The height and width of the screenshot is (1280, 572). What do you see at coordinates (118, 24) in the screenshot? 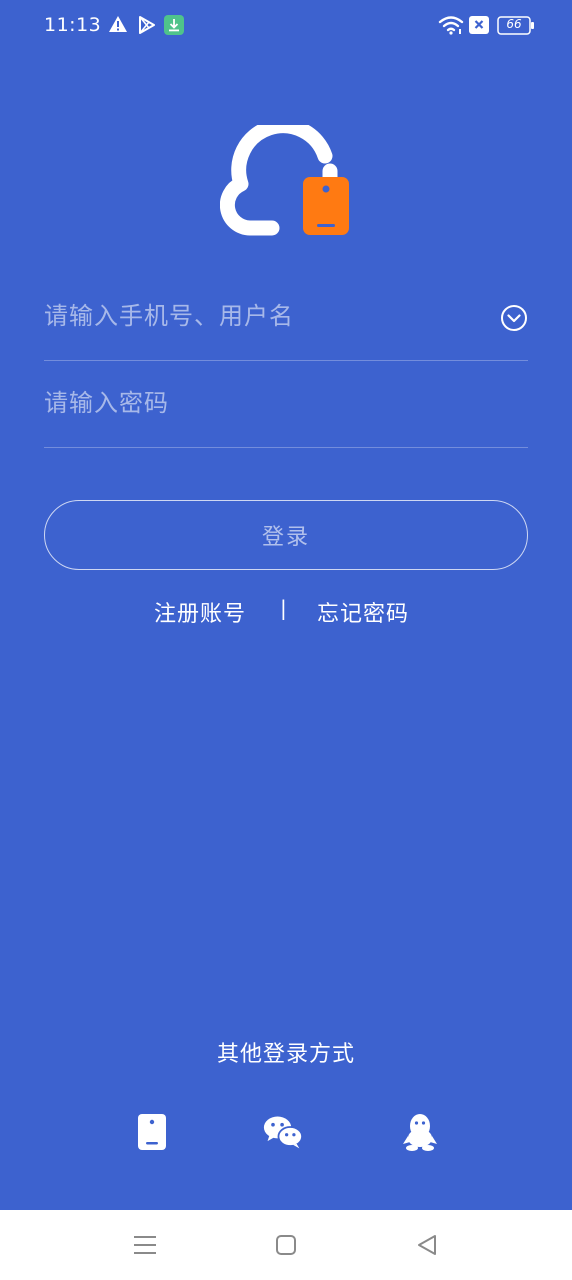
I see `warning-icon` at bounding box center [118, 24].